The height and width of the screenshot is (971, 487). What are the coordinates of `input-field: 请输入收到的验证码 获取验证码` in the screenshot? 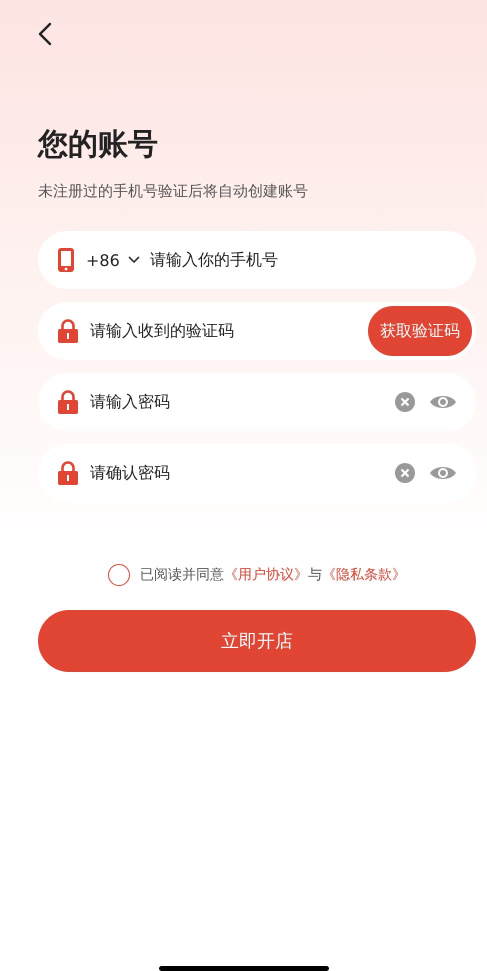 It's located at (257, 331).